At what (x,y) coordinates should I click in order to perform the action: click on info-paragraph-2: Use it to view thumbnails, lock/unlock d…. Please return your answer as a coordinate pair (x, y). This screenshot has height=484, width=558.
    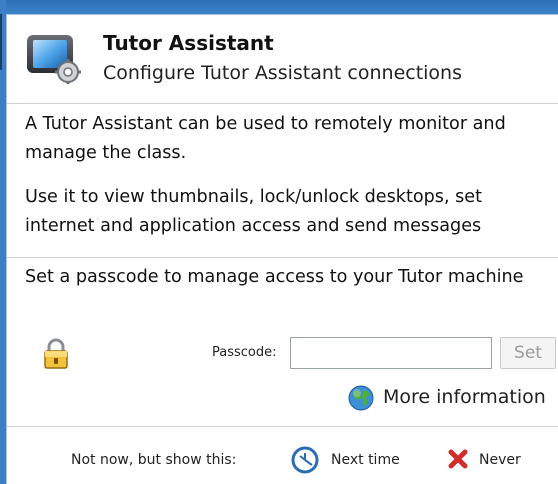
    Looking at the image, I should click on (254, 211).